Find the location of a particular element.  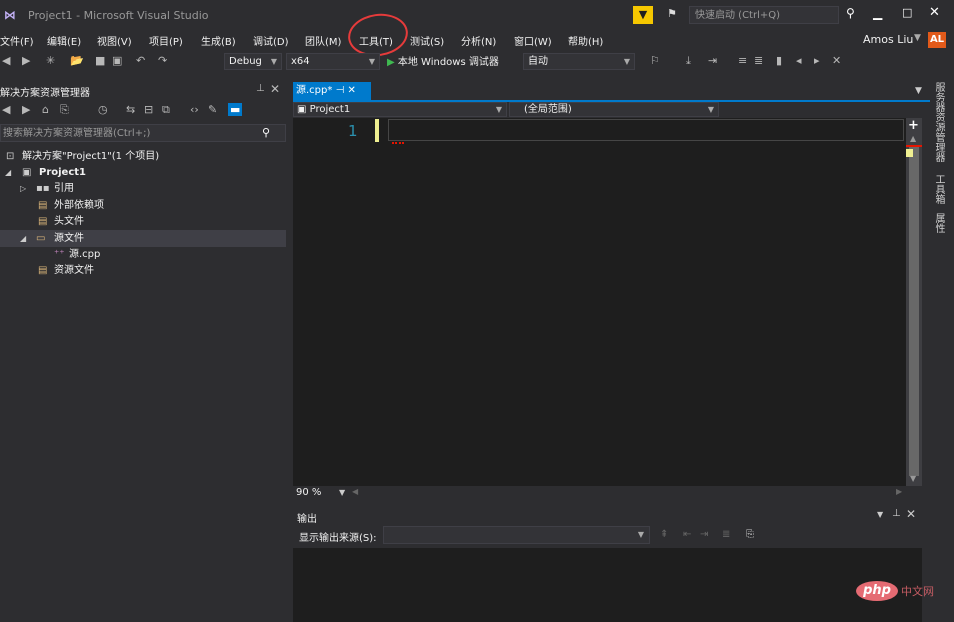

tree-item-resource-files: ▤ 资源文件 is located at coordinates (143, 270).